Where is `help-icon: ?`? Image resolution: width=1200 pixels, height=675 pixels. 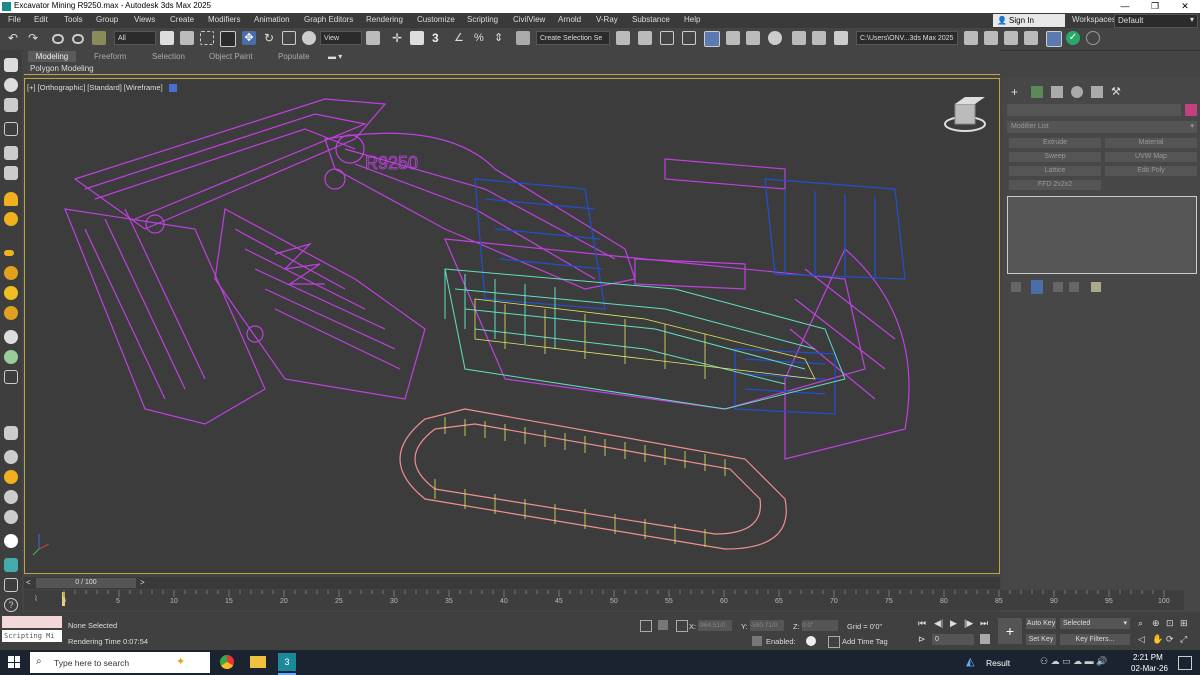 help-icon: ? is located at coordinates (11, 605).